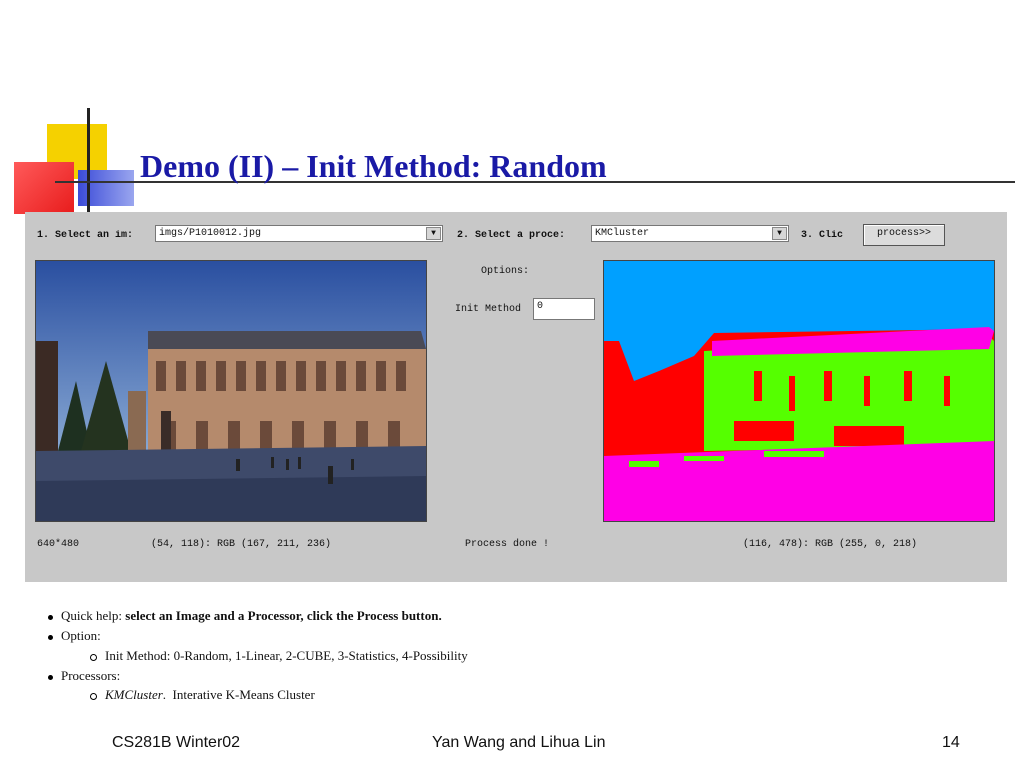 The height and width of the screenshot is (768, 1024). Describe the element at coordinates (58, 544) in the screenshot. I see `image-size: 640*480` at that location.